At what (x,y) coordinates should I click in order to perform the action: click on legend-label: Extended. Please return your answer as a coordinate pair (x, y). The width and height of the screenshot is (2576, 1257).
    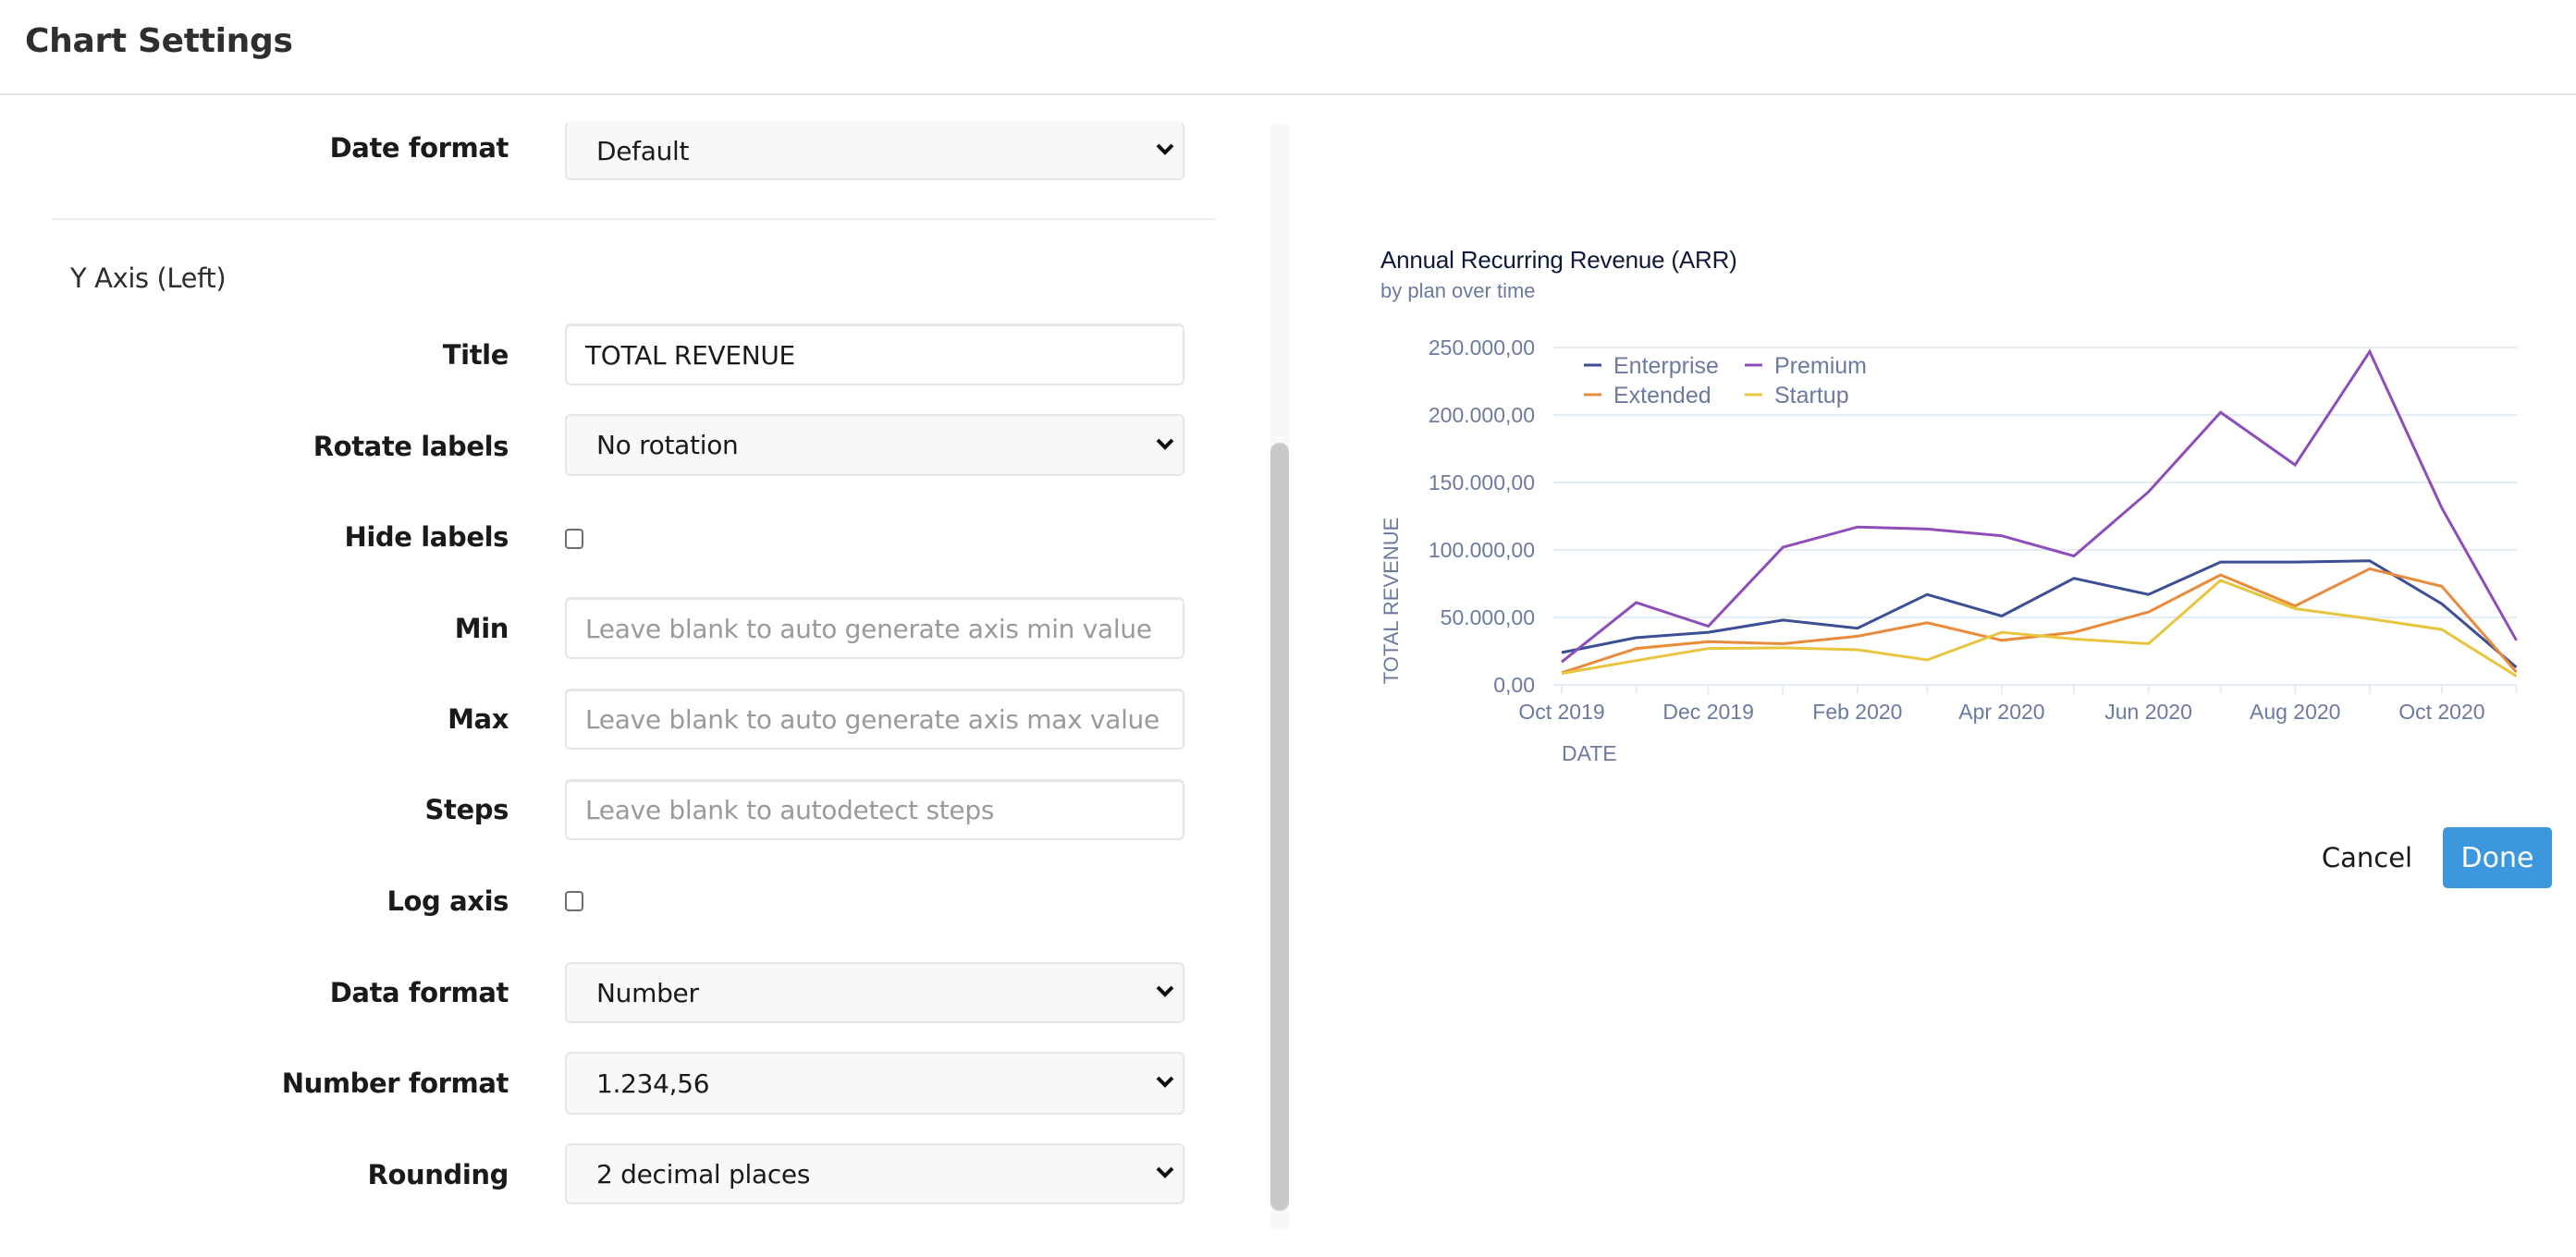
    Looking at the image, I should click on (1662, 396).